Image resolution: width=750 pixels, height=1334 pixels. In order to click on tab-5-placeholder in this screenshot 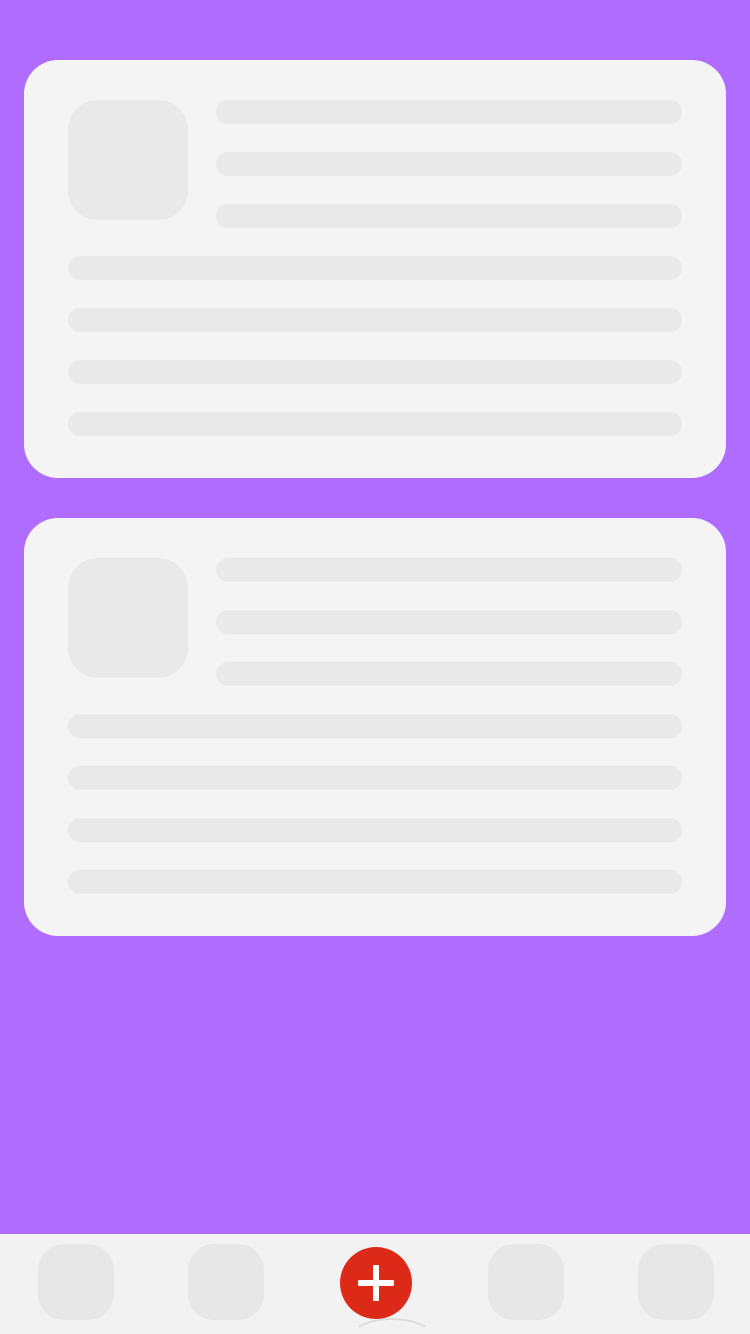, I will do `click(676, 1282)`.